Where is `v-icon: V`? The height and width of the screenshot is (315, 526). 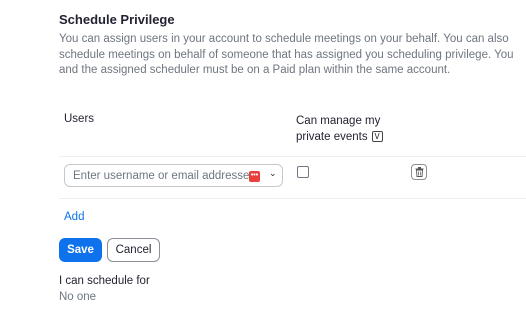
v-icon: V is located at coordinates (377, 137).